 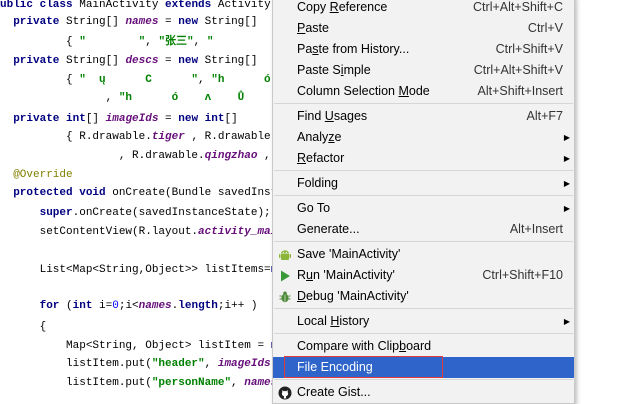 I want to click on mnemonic-char: P, so click(x=301, y=28).